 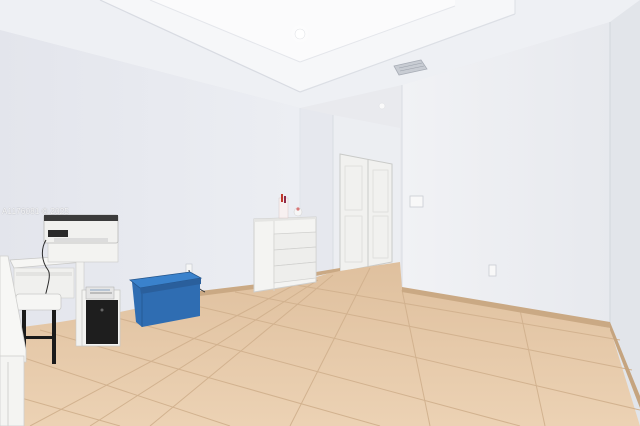 I want to click on closet-door, so click(x=366, y=213).